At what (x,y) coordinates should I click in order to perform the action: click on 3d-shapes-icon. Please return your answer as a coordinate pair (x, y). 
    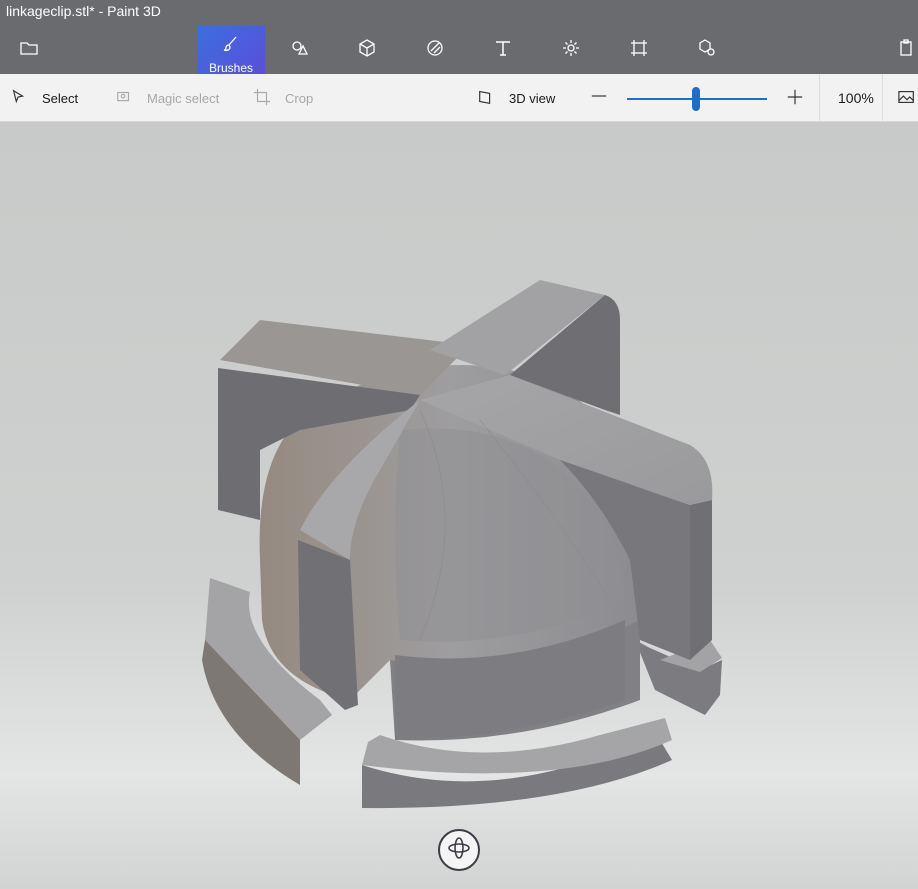
    Looking at the image, I should click on (367, 50).